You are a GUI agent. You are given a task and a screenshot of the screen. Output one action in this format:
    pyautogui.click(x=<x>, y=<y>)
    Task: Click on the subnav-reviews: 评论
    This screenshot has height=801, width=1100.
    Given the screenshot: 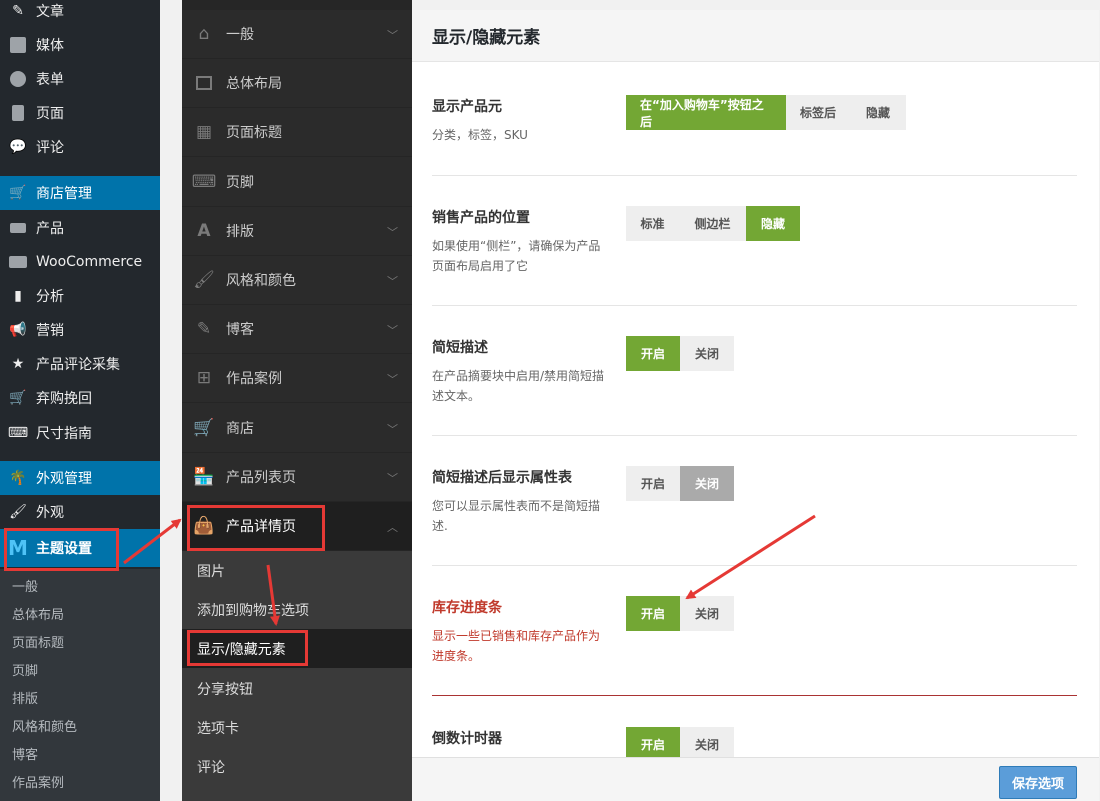 What is the action you would take?
    pyautogui.click(x=297, y=766)
    